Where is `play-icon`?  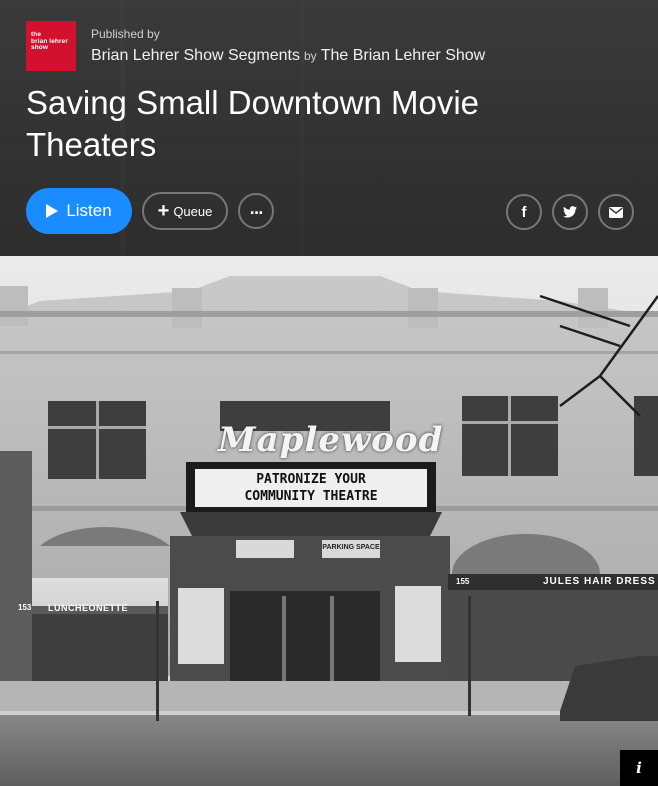 play-icon is located at coordinates (52, 211).